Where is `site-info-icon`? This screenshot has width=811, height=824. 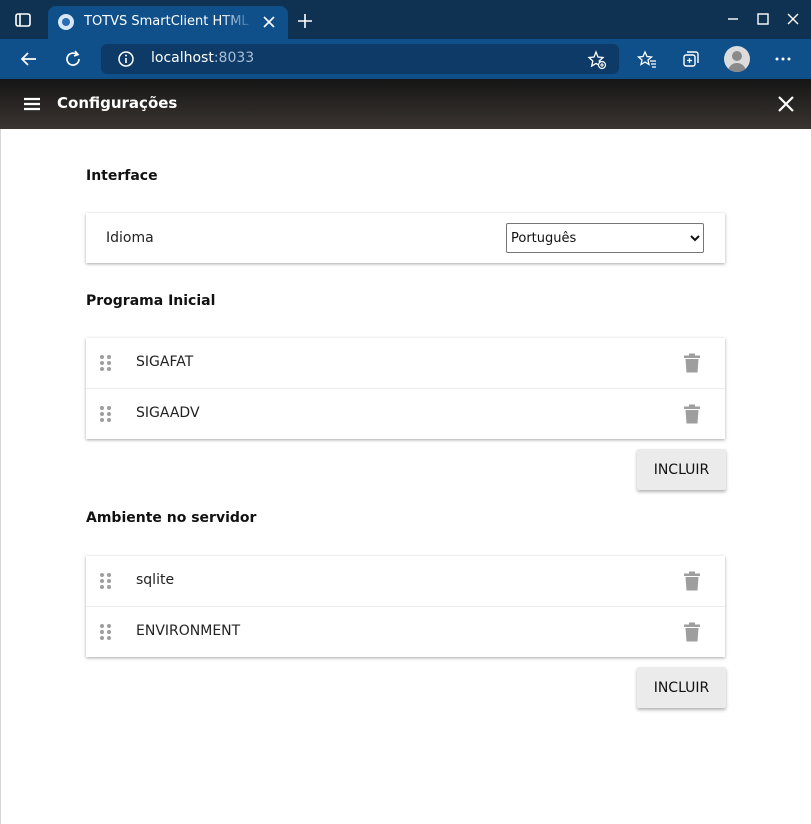 site-info-icon is located at coordinates (126, 59).